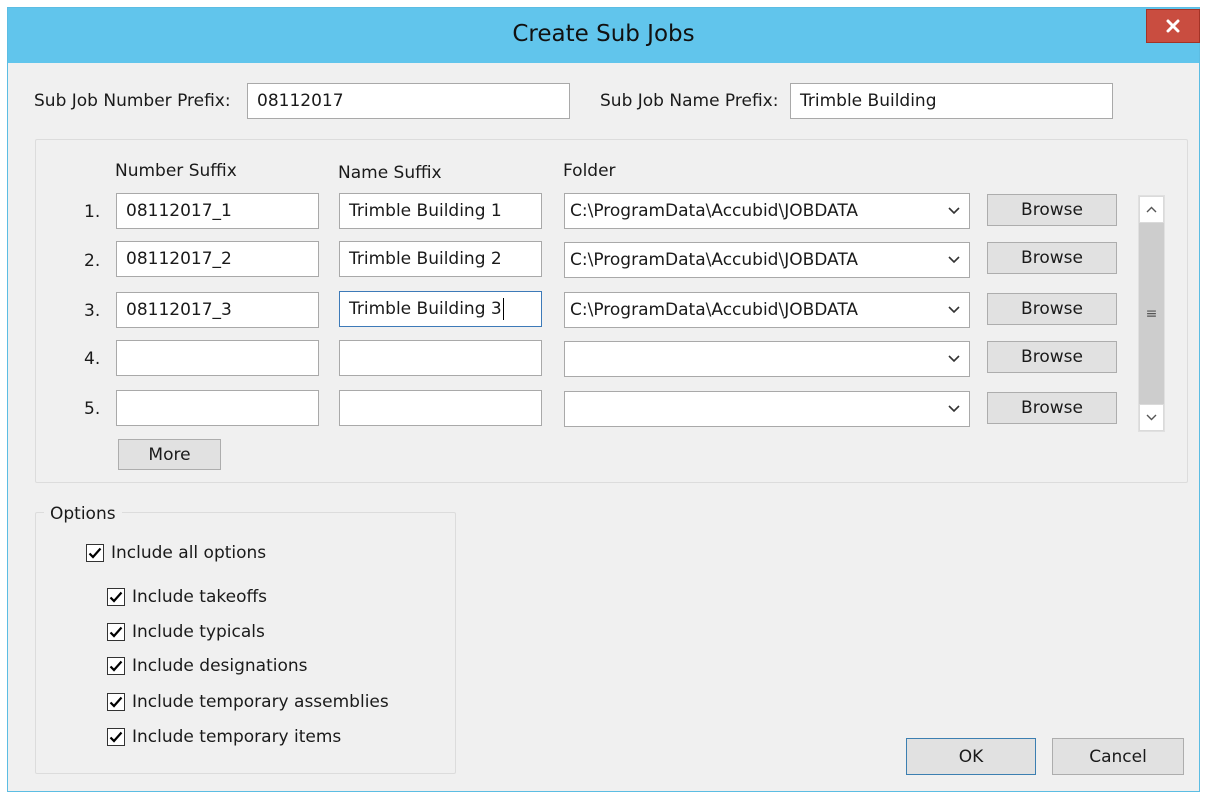  I want to click on number-suffix-value: 08112017_2, so click(179, 259).